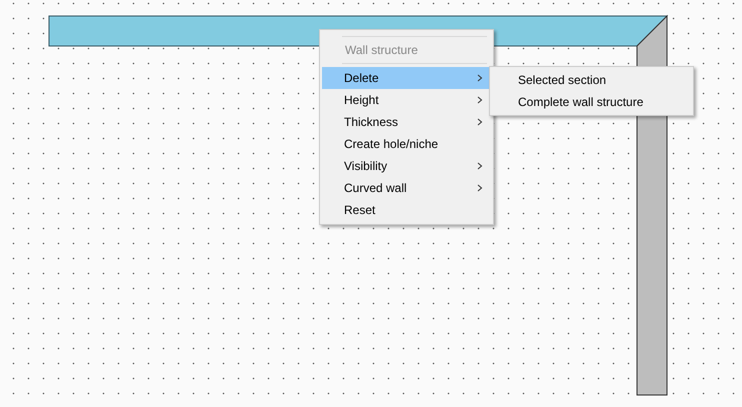  I want to click on menu-item: Selected section, so click(591, 80).